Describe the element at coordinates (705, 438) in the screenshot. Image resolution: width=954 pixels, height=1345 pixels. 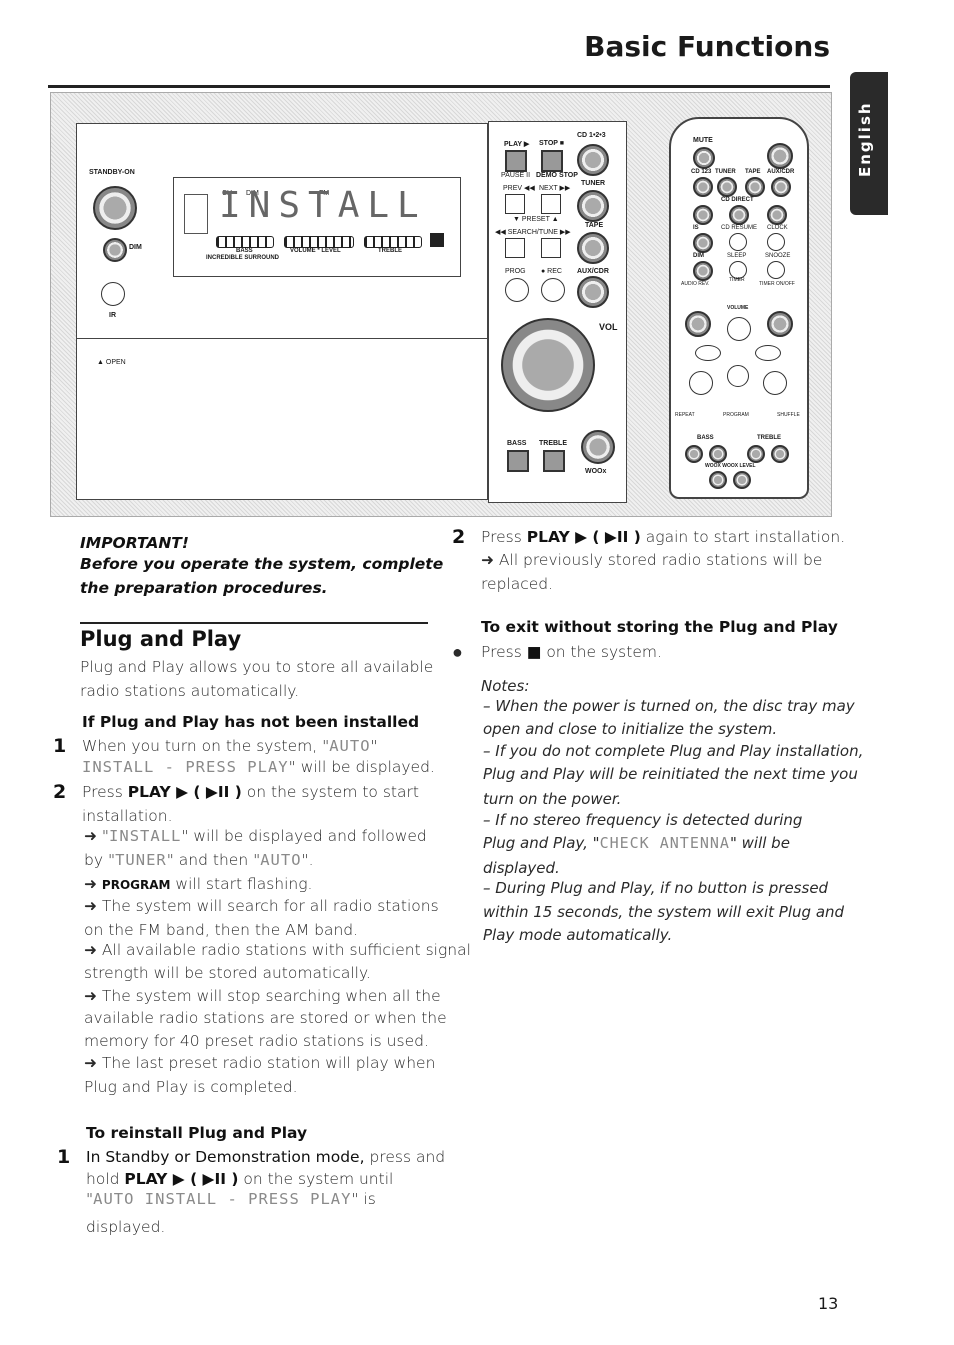
I see `remote-bass-label: BASS` at that location.